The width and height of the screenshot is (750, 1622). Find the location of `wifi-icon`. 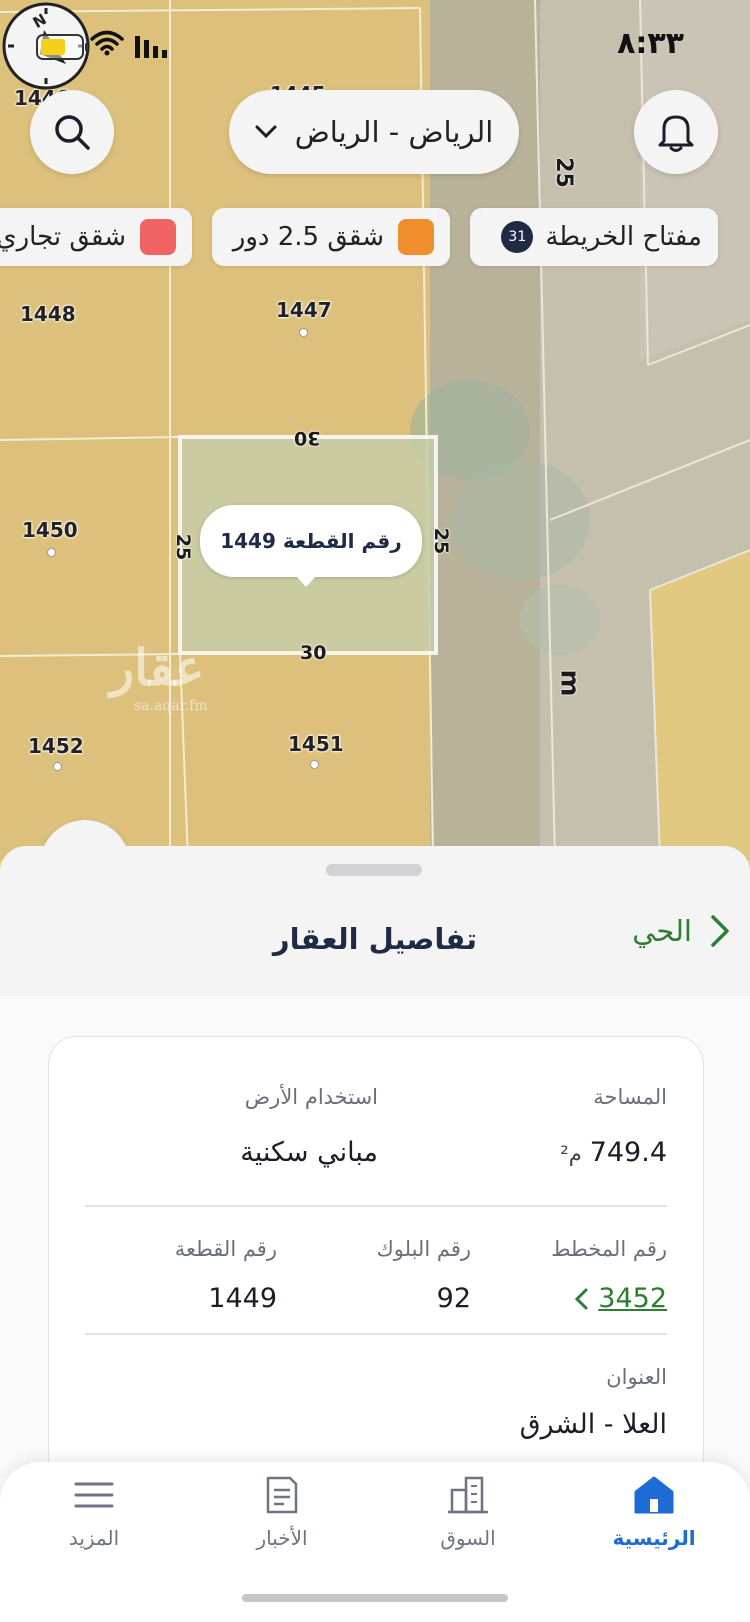

wifi-icon is located at coordinates (107, 43).